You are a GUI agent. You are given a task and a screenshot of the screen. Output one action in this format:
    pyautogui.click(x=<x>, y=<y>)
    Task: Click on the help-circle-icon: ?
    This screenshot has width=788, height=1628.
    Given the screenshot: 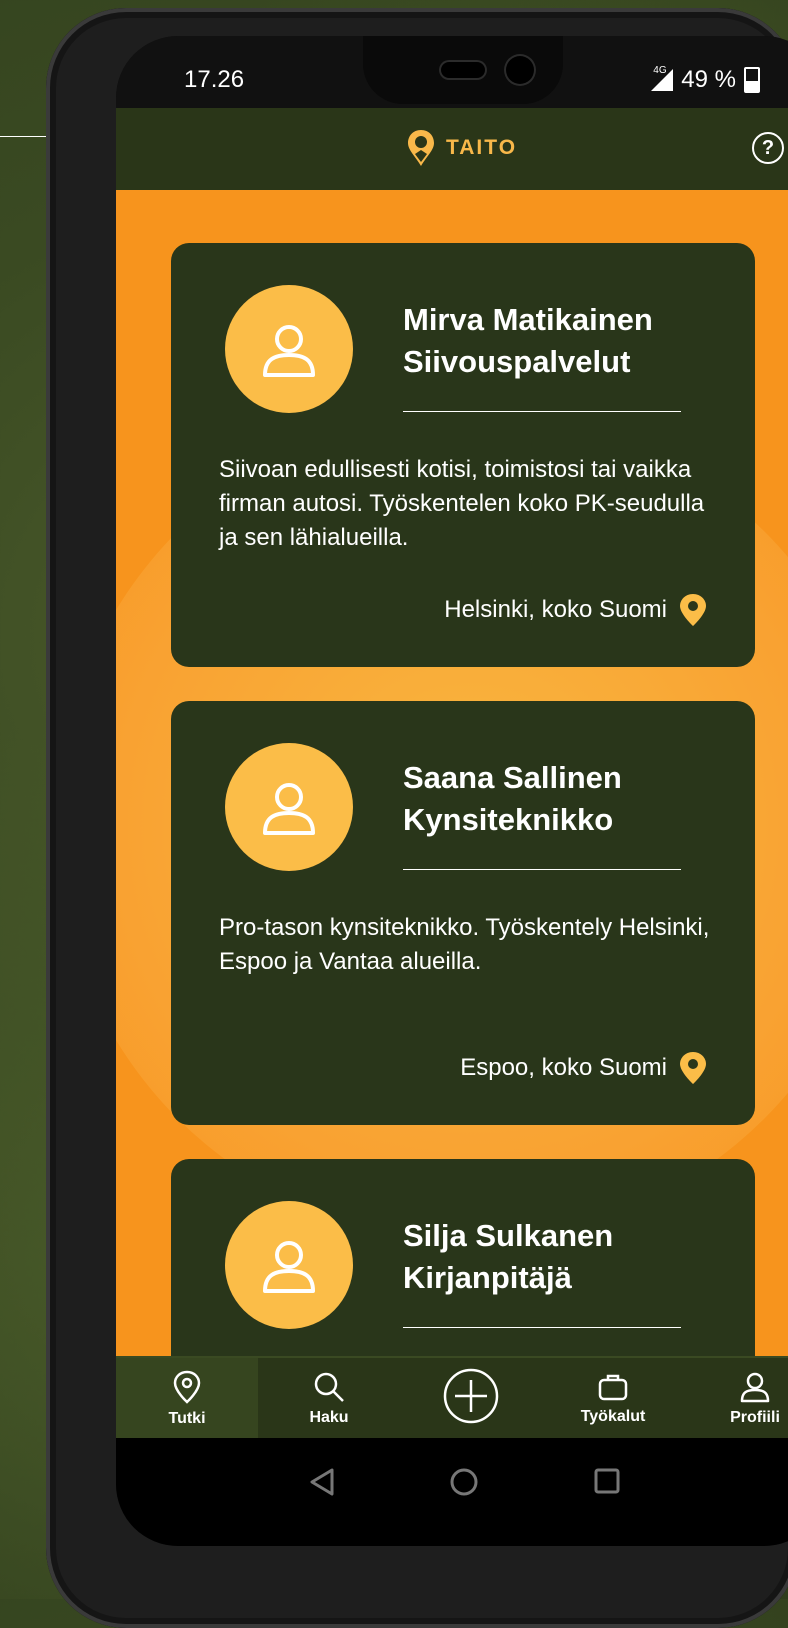 What is the action you would take?
    pyautogui.click(x=768, y=147)
    